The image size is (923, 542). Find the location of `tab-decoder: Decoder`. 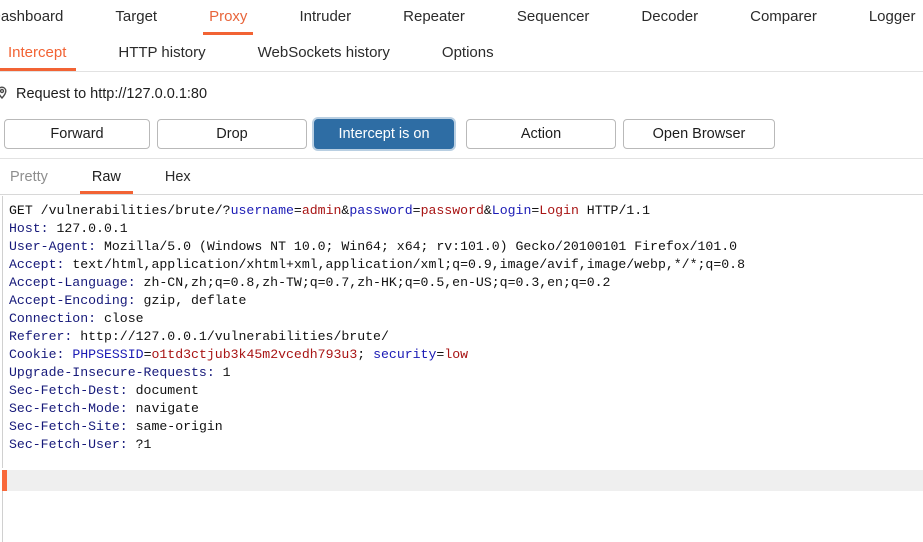

tab-decoder: Decoder is located at coordinates (669, 18).